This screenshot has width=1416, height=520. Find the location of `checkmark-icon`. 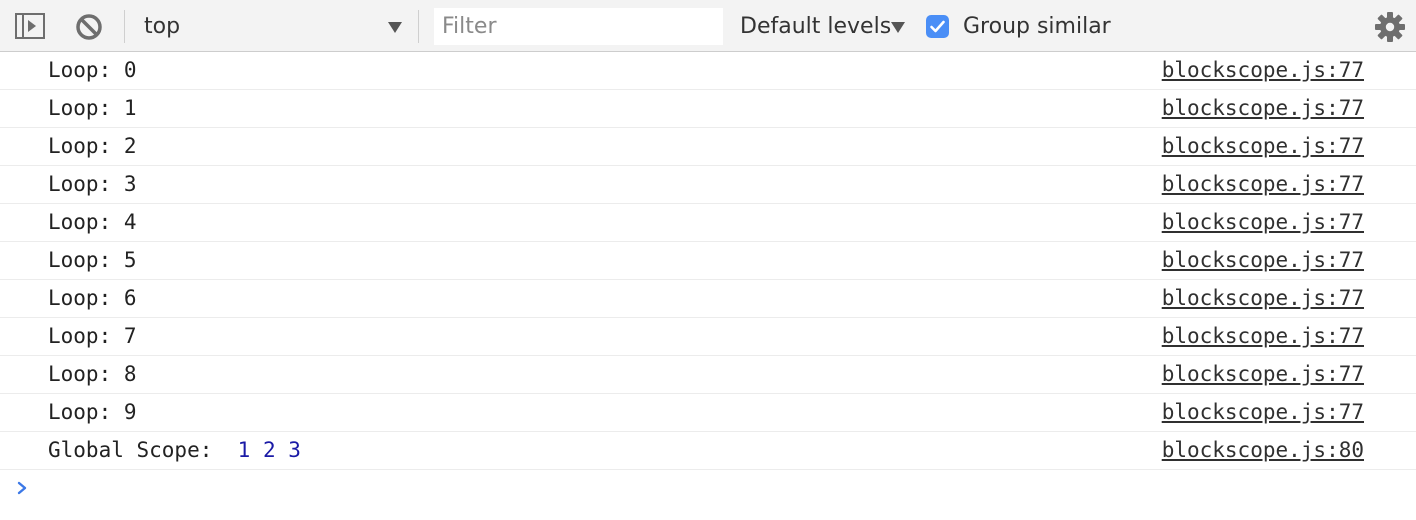

checkmark-icon is located at coordinates (937, 26).